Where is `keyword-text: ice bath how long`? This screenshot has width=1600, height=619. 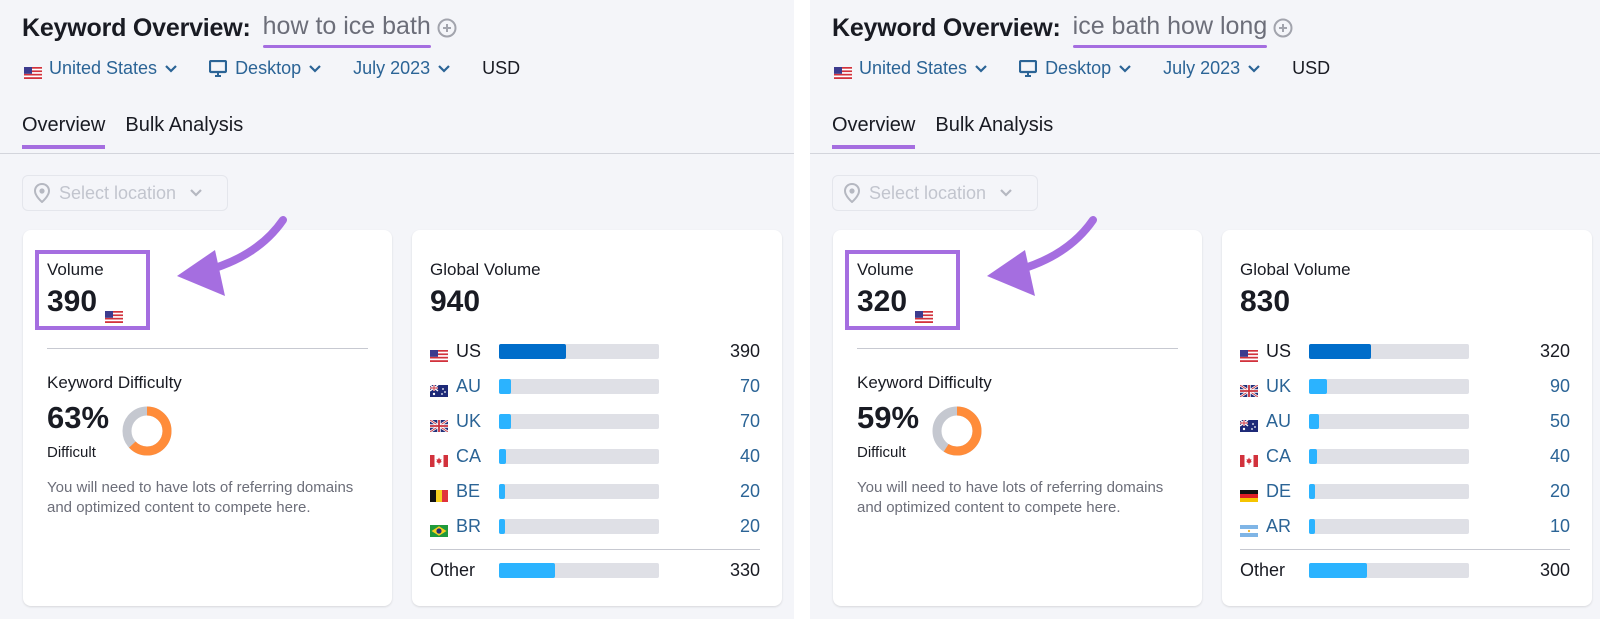 keyword-text: ice bath how long is located at coordinates (1169, 30).